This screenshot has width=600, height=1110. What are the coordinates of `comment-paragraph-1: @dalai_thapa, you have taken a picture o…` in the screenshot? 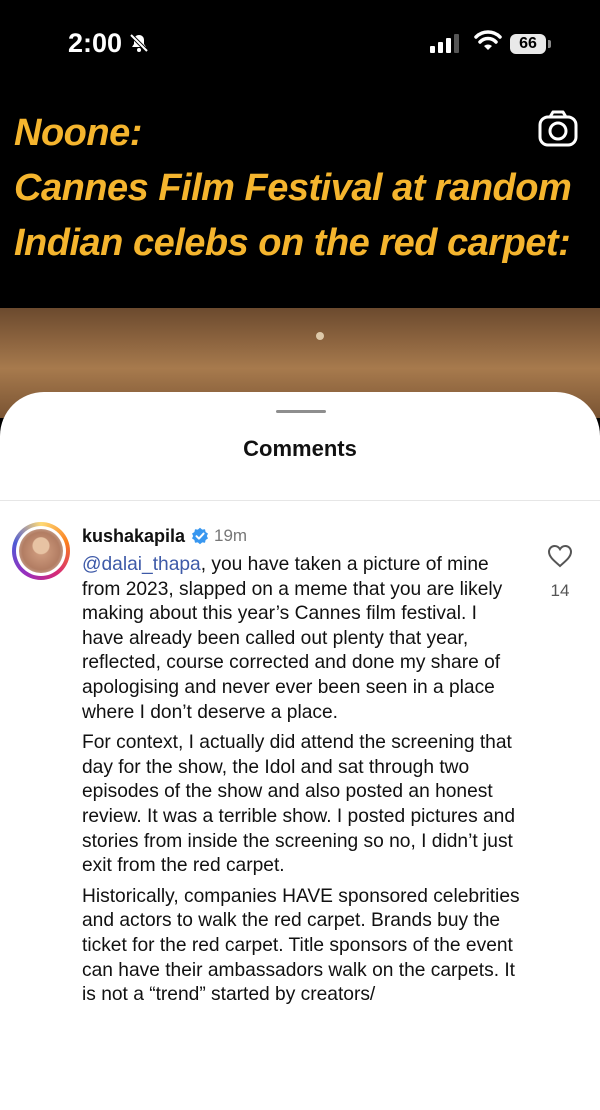 It's located at (302, 639).